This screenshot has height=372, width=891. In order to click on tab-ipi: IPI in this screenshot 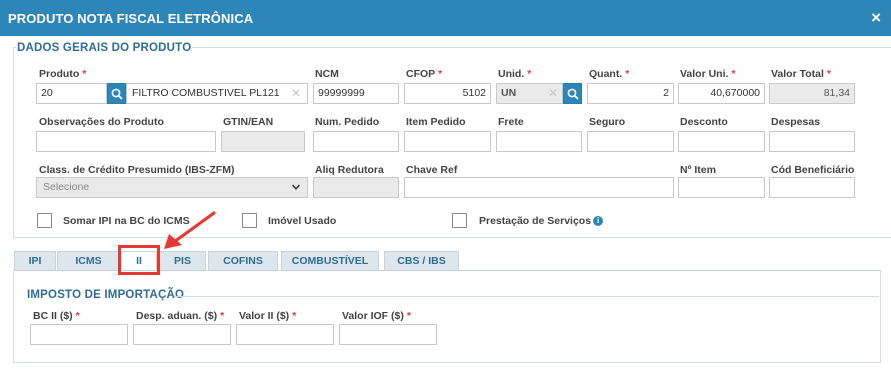, I will do `click(35, 261)`.